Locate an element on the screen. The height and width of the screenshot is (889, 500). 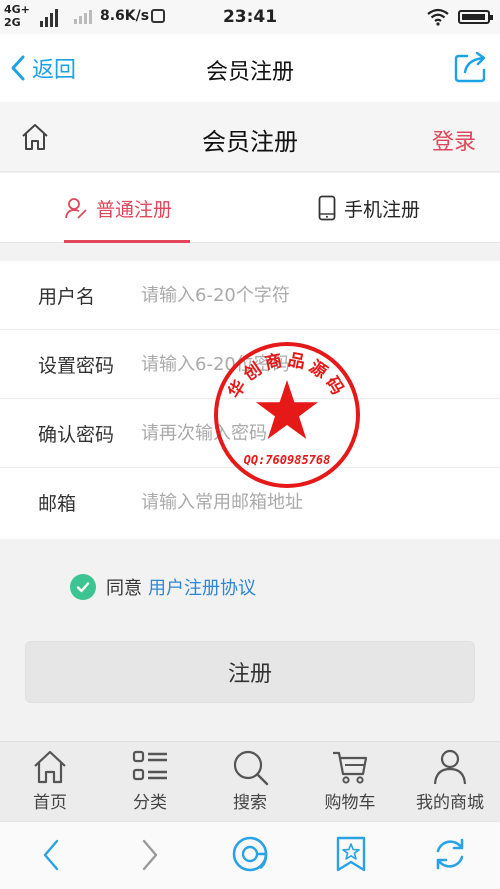
agree-checkbox is located at coordinates (83, 587).